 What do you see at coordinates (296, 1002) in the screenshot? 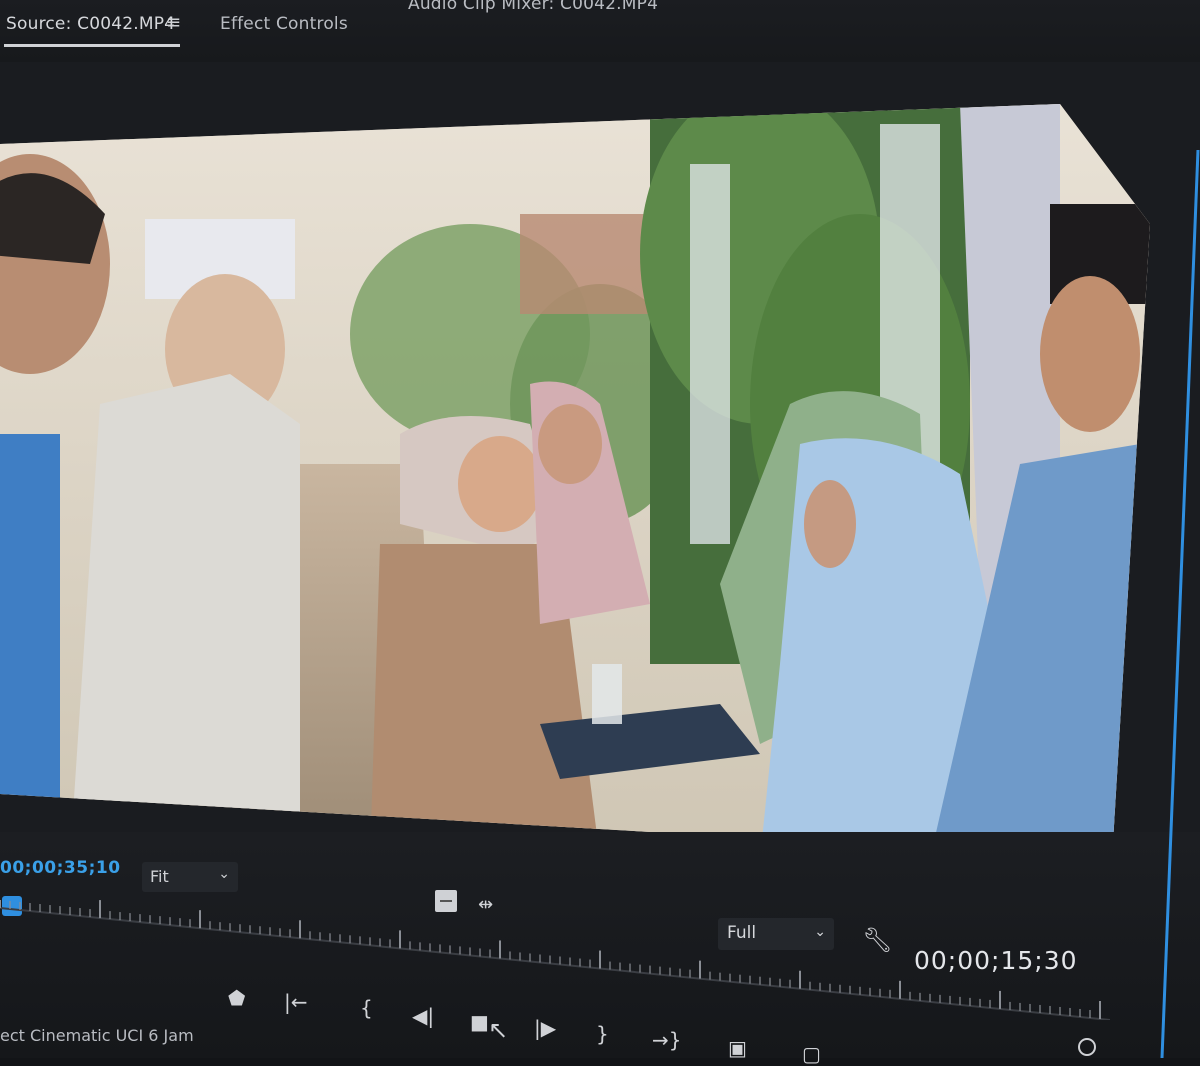
I see `mark-in-icon: |←` at bounding box center [296, 1002].